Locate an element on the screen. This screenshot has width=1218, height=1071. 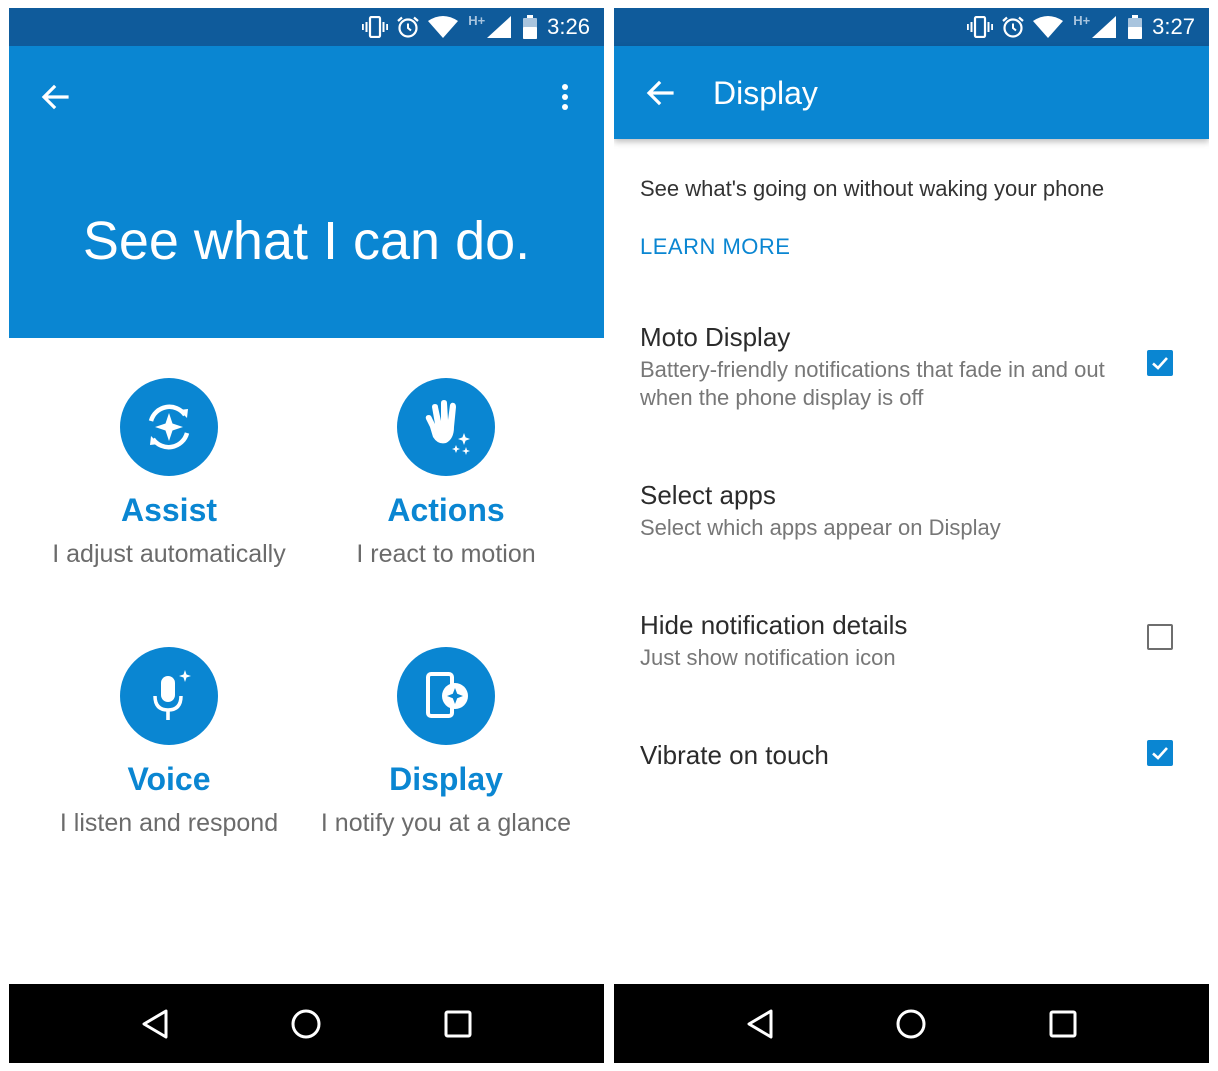
clock: 3:26 is located at coordinates (568, 26).